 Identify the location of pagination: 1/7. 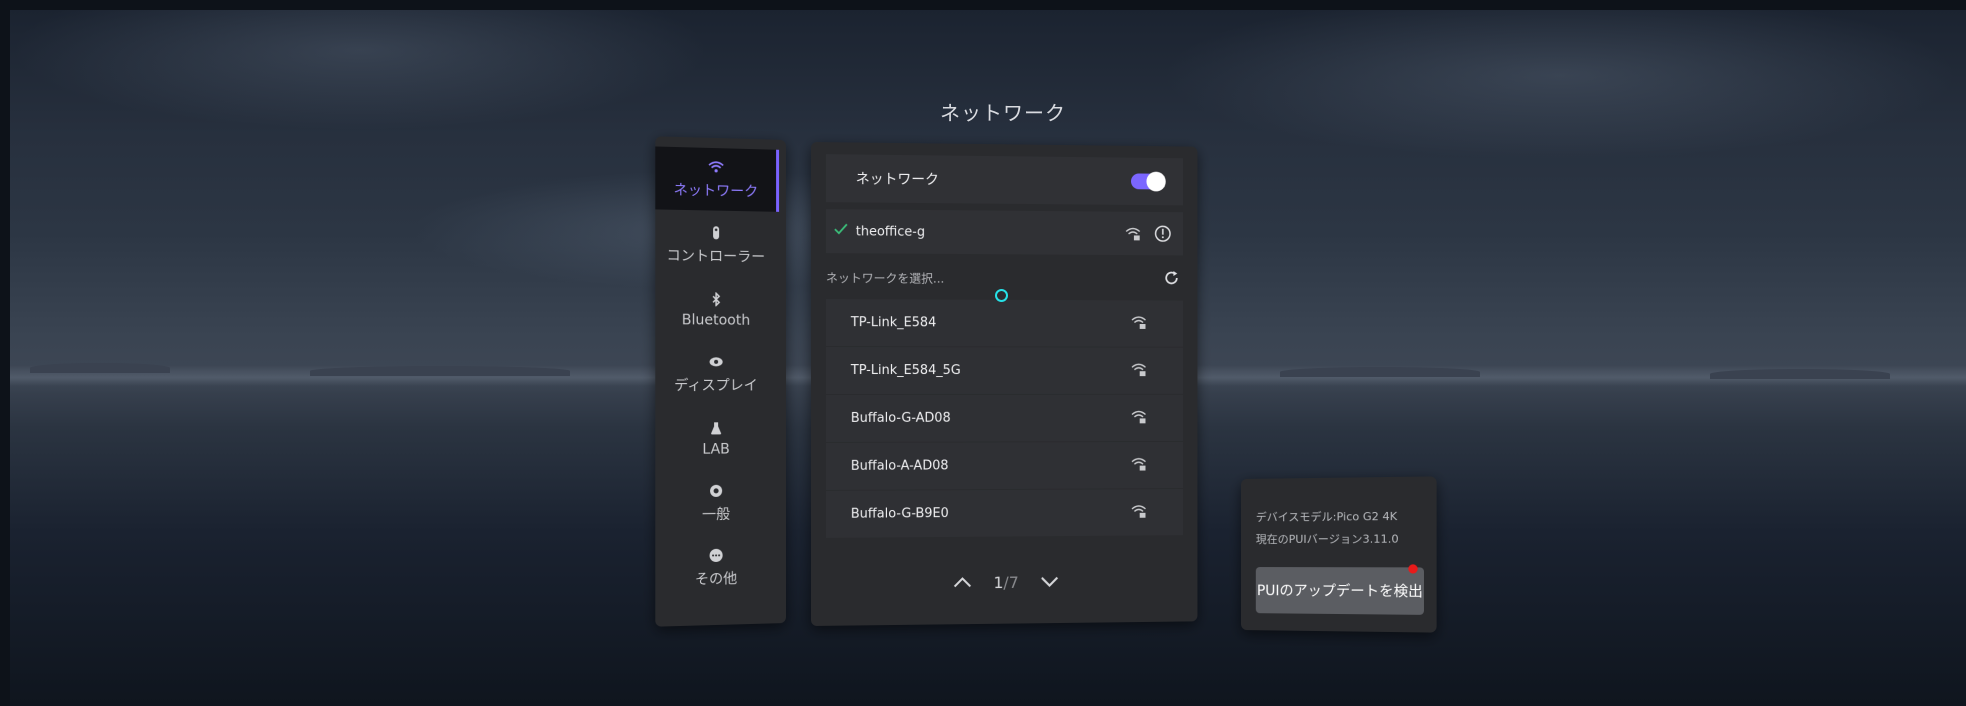
(1004, 582).